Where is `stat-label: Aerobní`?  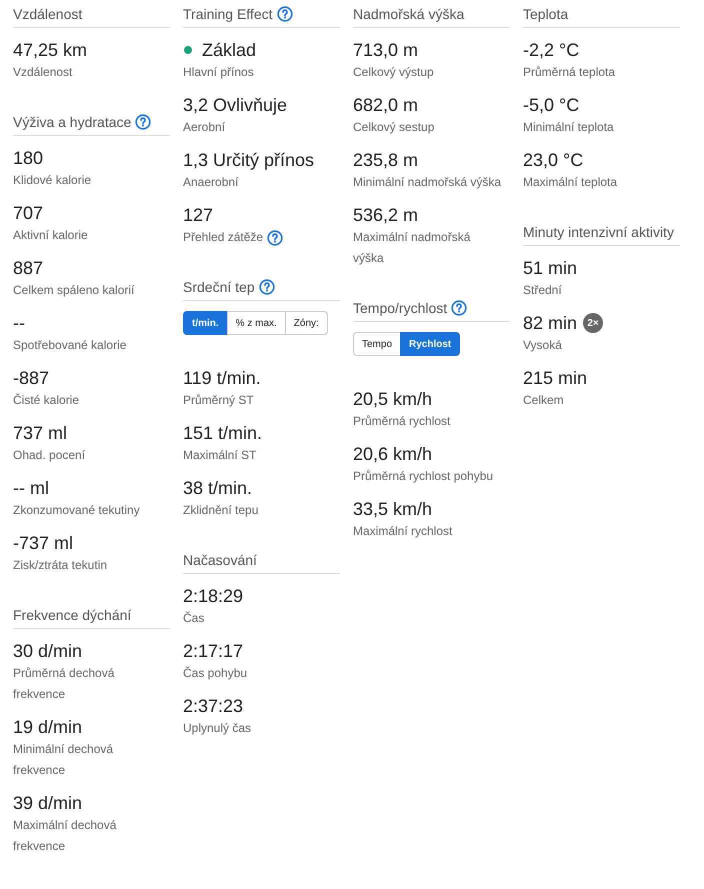 stat-label: Aerobní is located at coordinates (204, 127).